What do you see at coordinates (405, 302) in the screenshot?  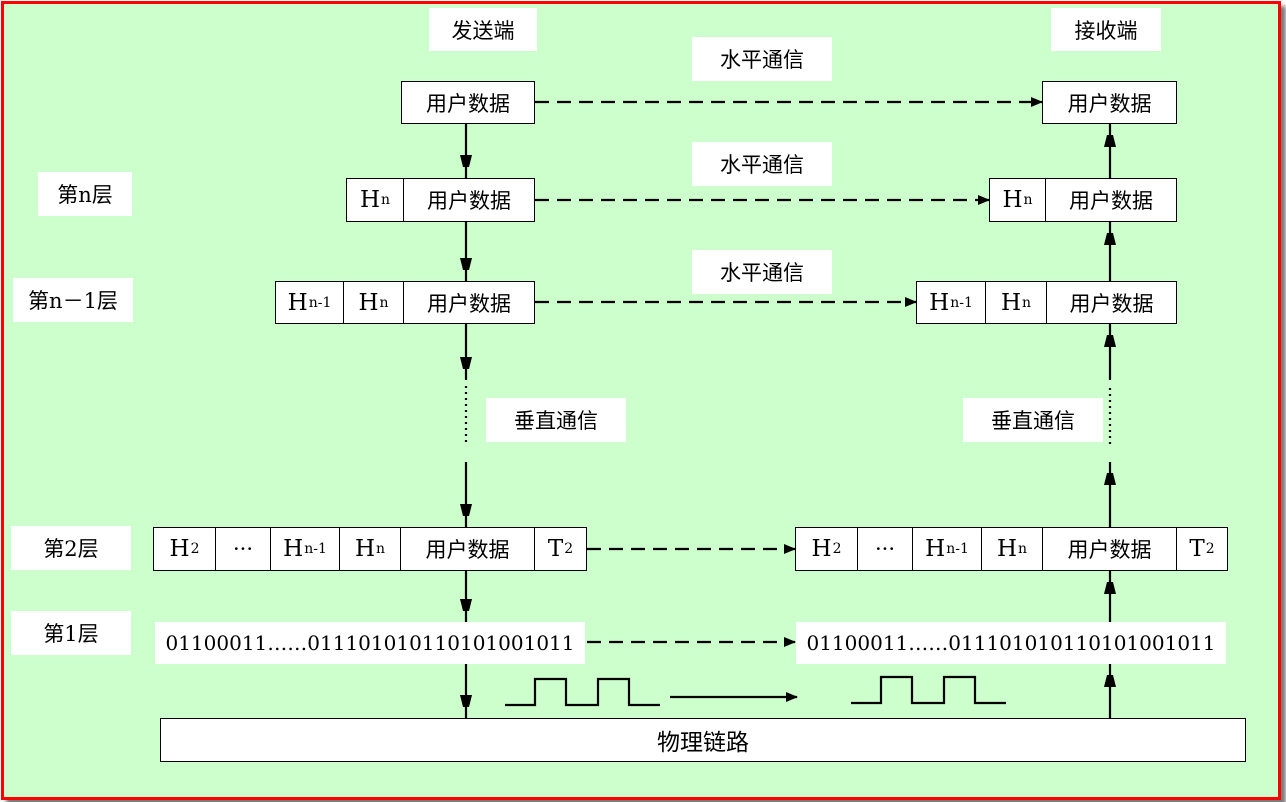 I see `sender-layer-n1-box: Hn-1 Hn 用户数据` at bounding box center [405, 302].